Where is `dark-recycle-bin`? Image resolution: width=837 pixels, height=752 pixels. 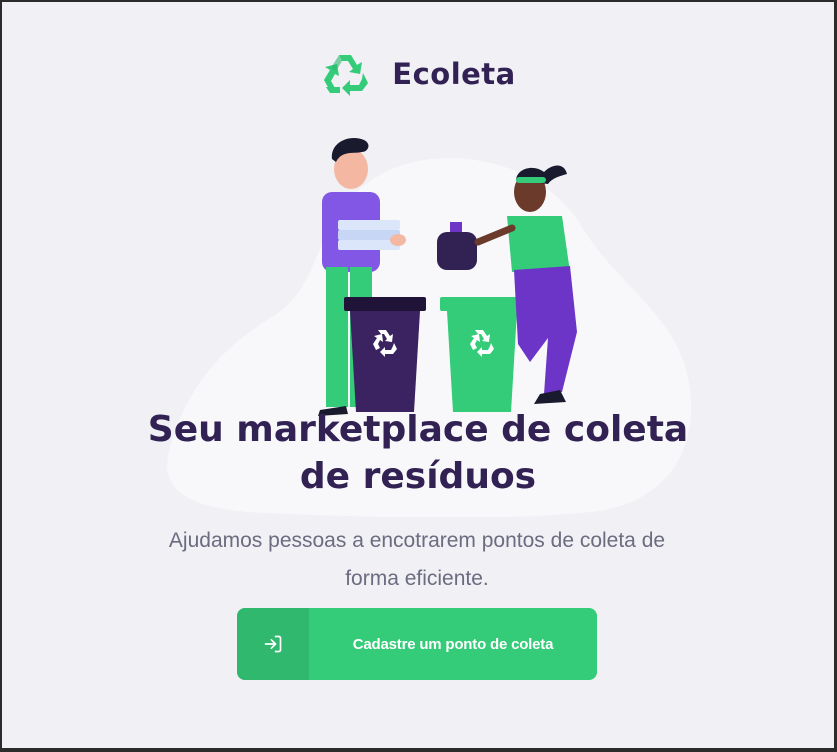 dark-recycle-bin is located at coordinates (385, 354).